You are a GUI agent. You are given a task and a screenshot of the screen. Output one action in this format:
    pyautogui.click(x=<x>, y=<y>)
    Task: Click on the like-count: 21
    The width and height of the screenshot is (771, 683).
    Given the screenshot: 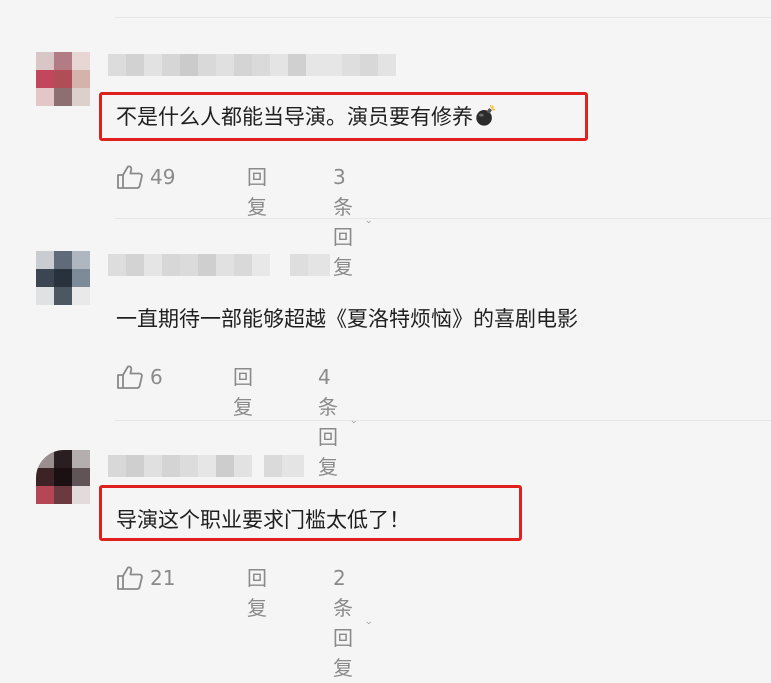 What is the action you would take?
    pyautogui.click(x=163, y=578)
    